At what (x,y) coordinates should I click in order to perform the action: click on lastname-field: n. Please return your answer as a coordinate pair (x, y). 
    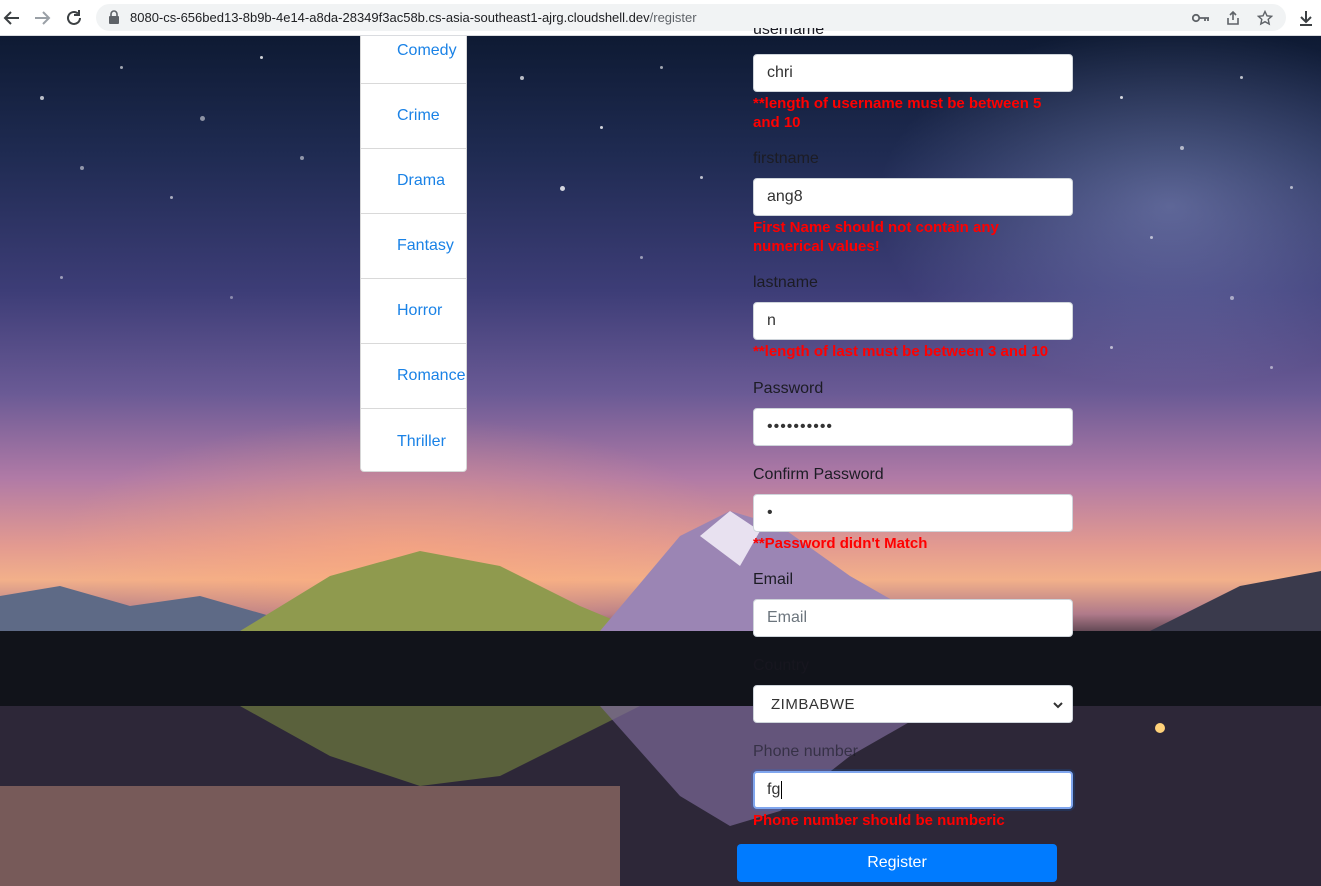
    Looking at the image, I should click on (913, 321).